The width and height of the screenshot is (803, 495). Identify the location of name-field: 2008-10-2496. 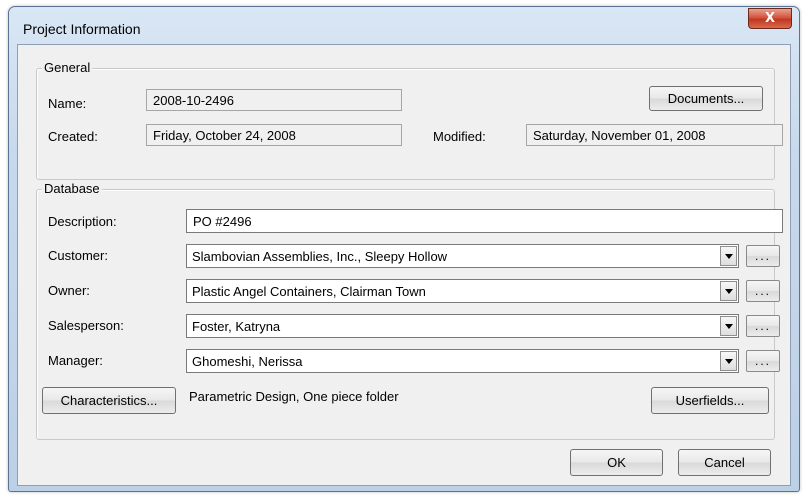
(274, 100).